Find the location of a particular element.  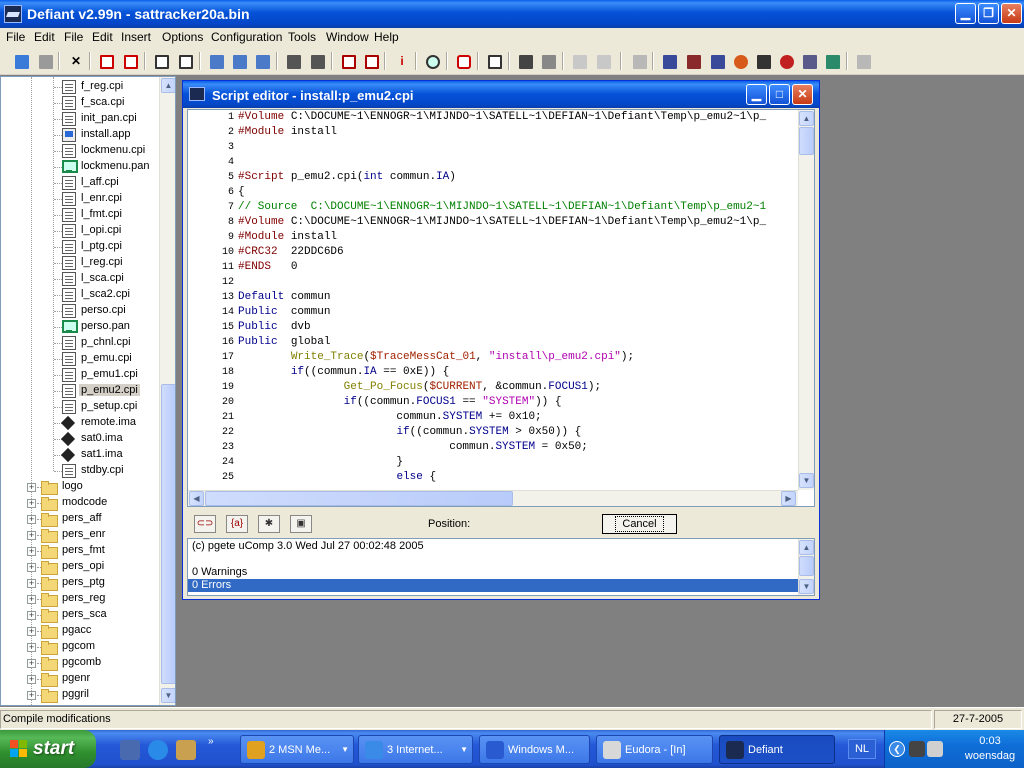

search-icon is located at coordinates (432, 61).